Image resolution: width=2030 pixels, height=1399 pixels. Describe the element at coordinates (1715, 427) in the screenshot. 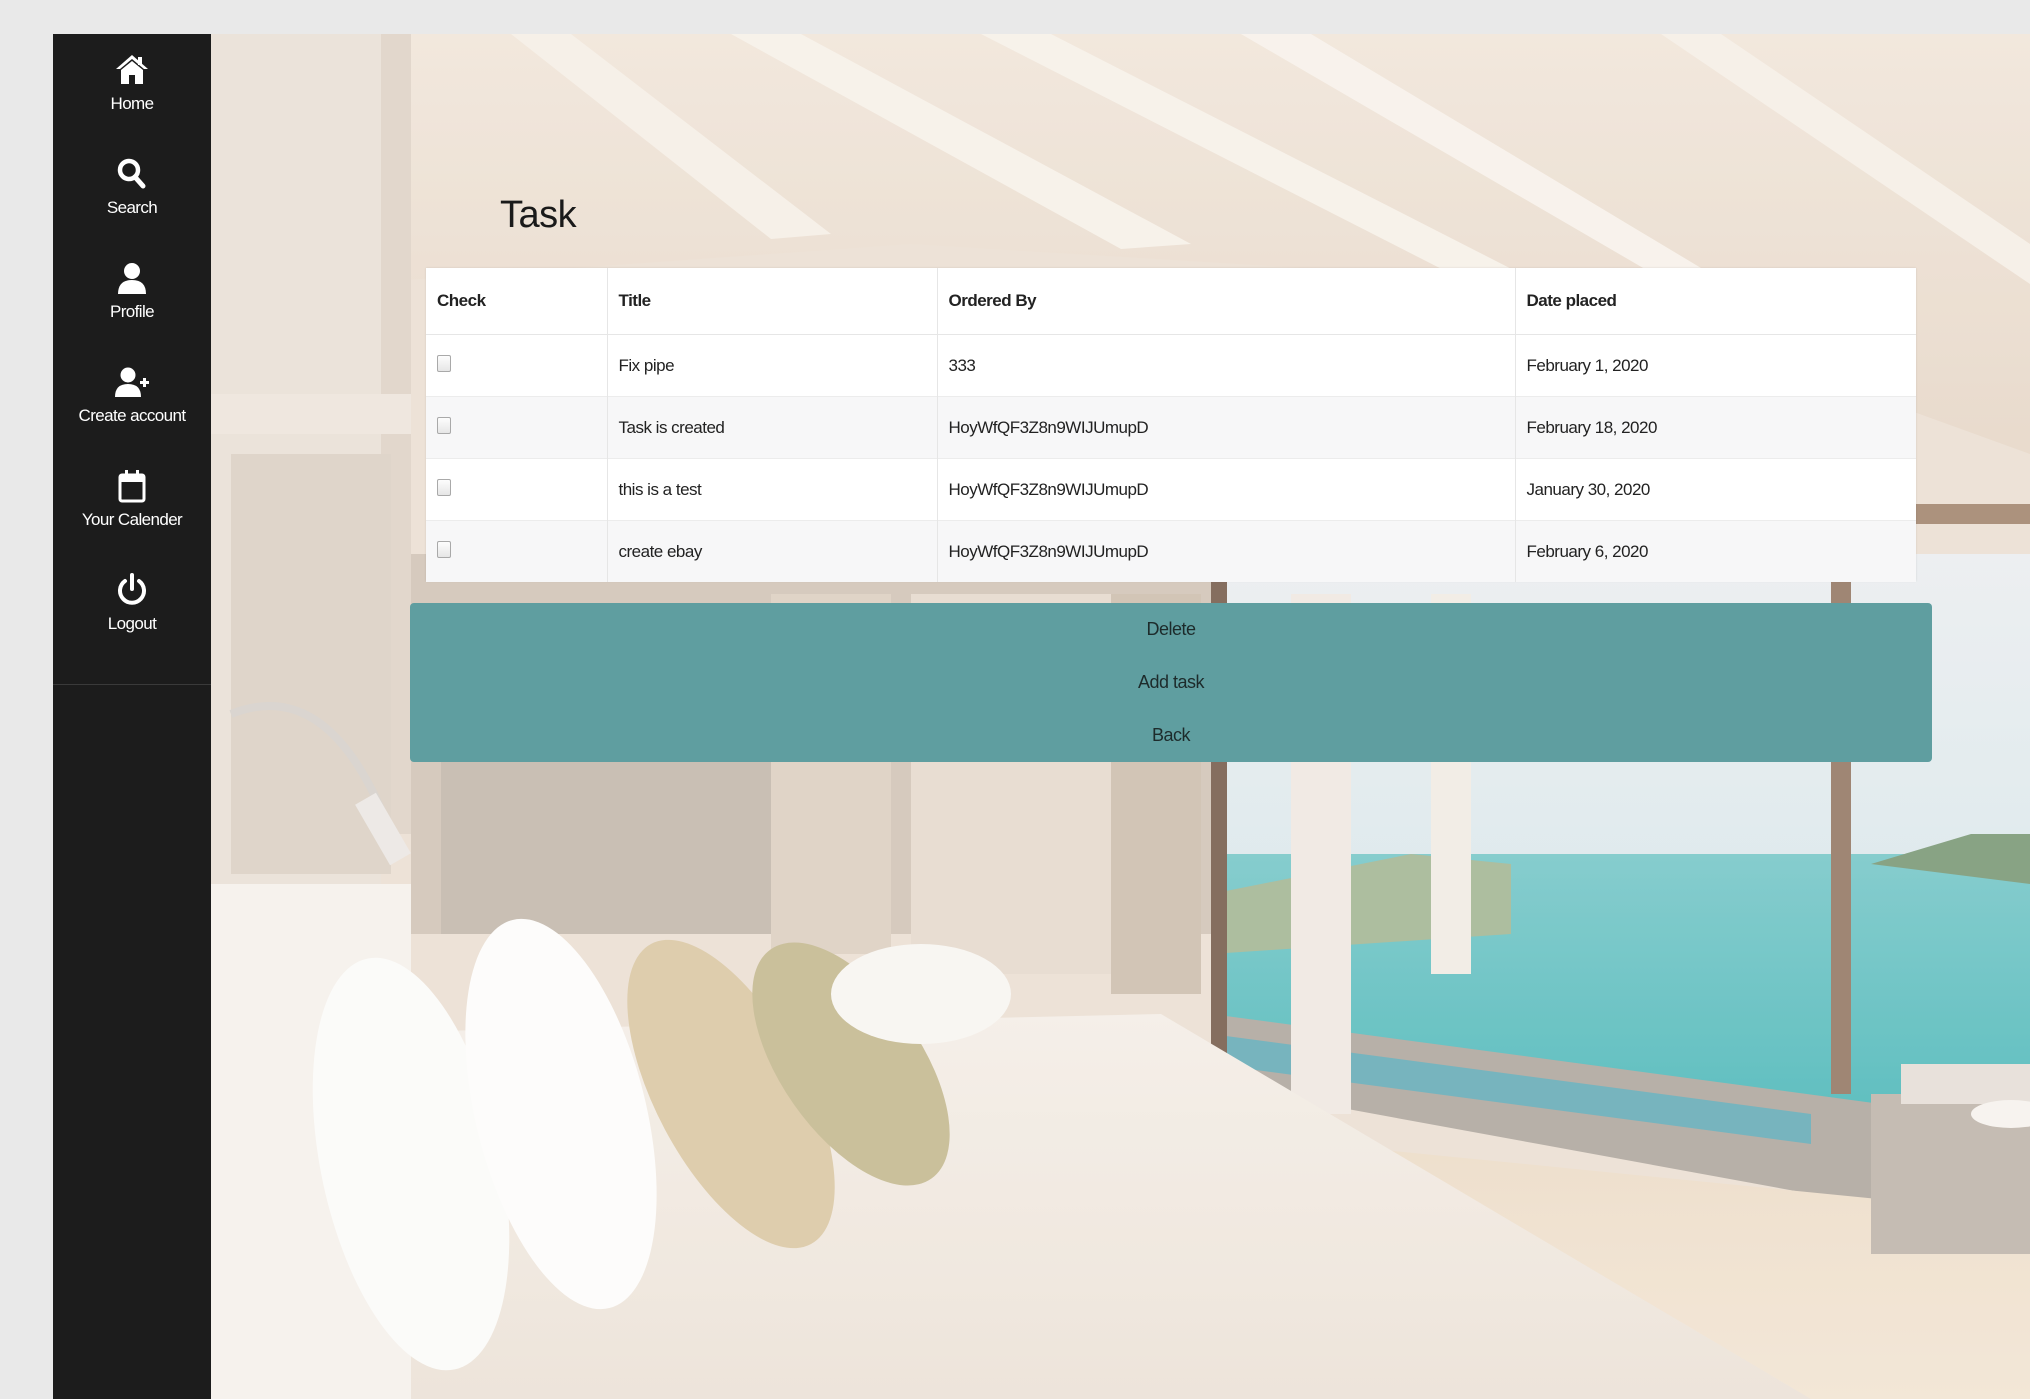

I see `date-cell: February 18, 2020` at that location.